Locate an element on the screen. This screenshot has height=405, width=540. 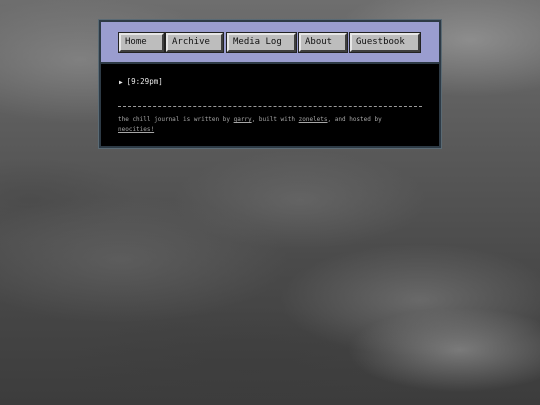
author-link: garry is located at coordinates (243, 119).